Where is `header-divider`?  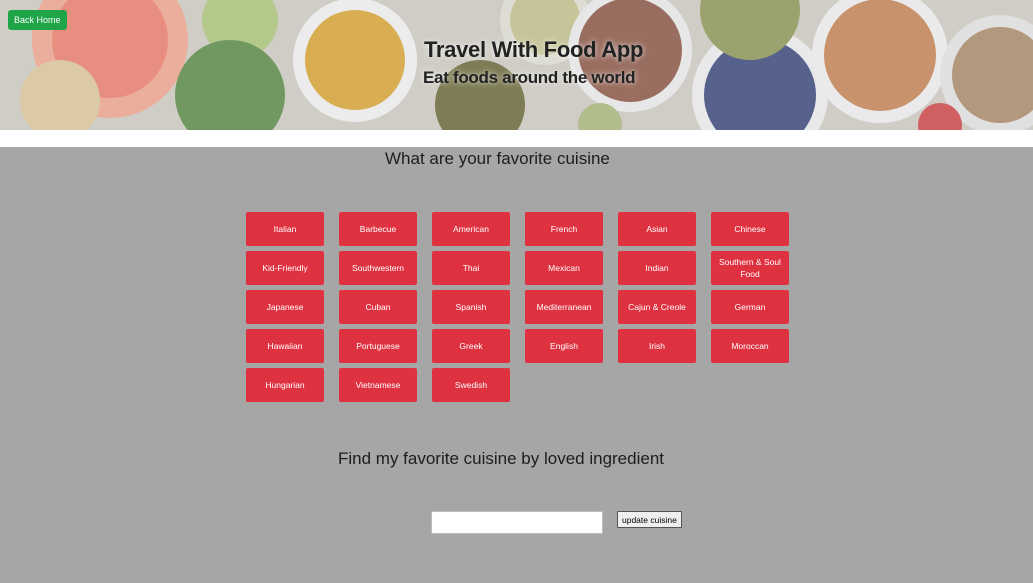 header-divider is located at coordinates (516, 138).